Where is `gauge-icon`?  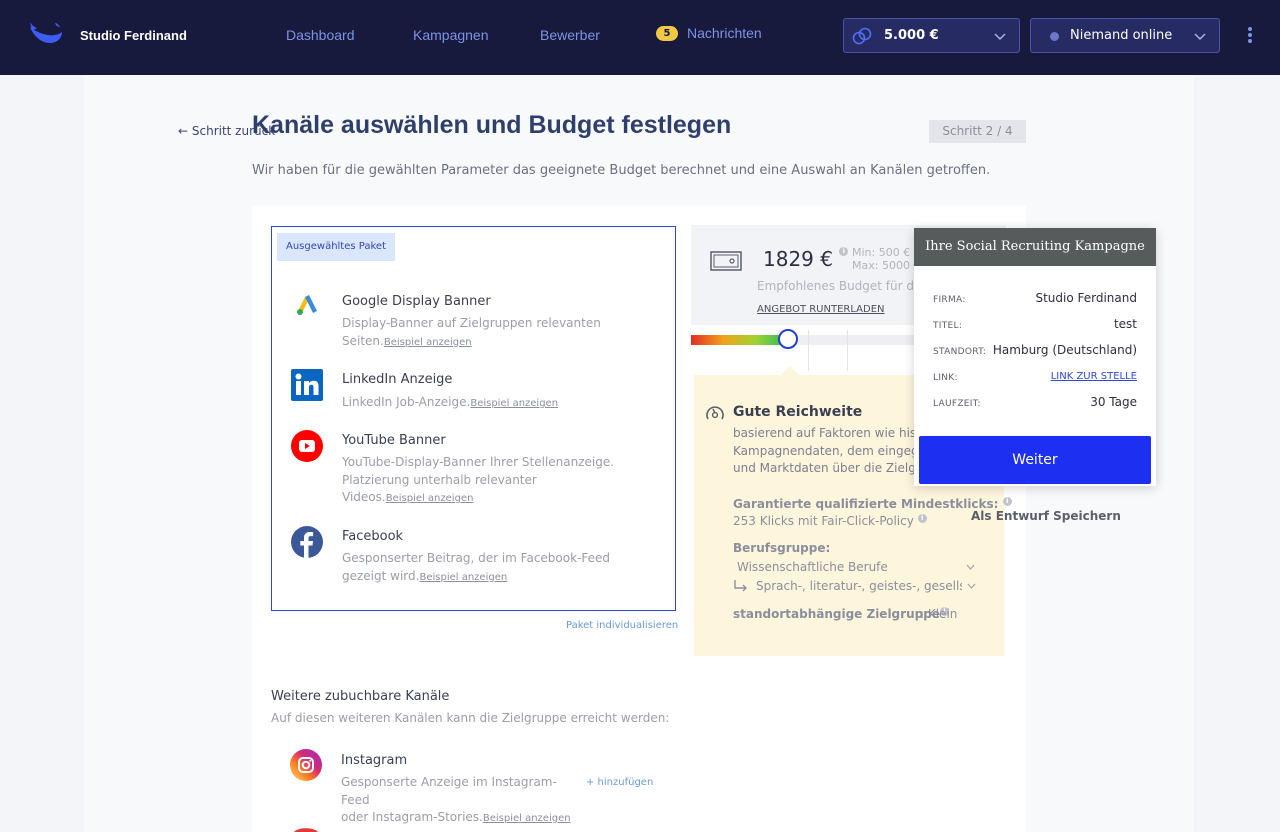 gauge-icon is located at coordinates (715, 413).